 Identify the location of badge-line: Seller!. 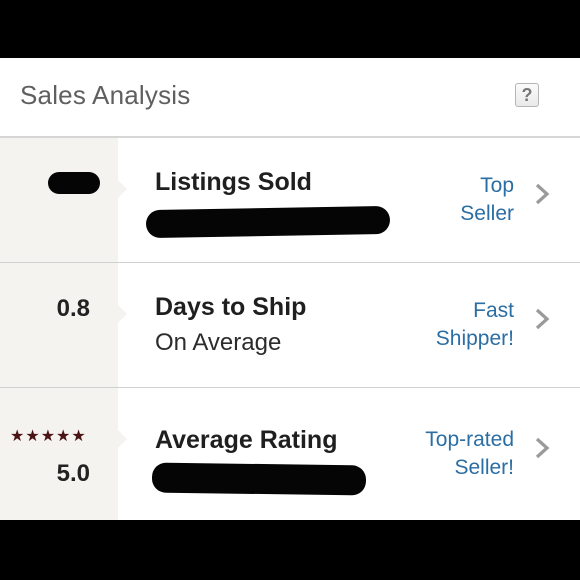
(484, 467).